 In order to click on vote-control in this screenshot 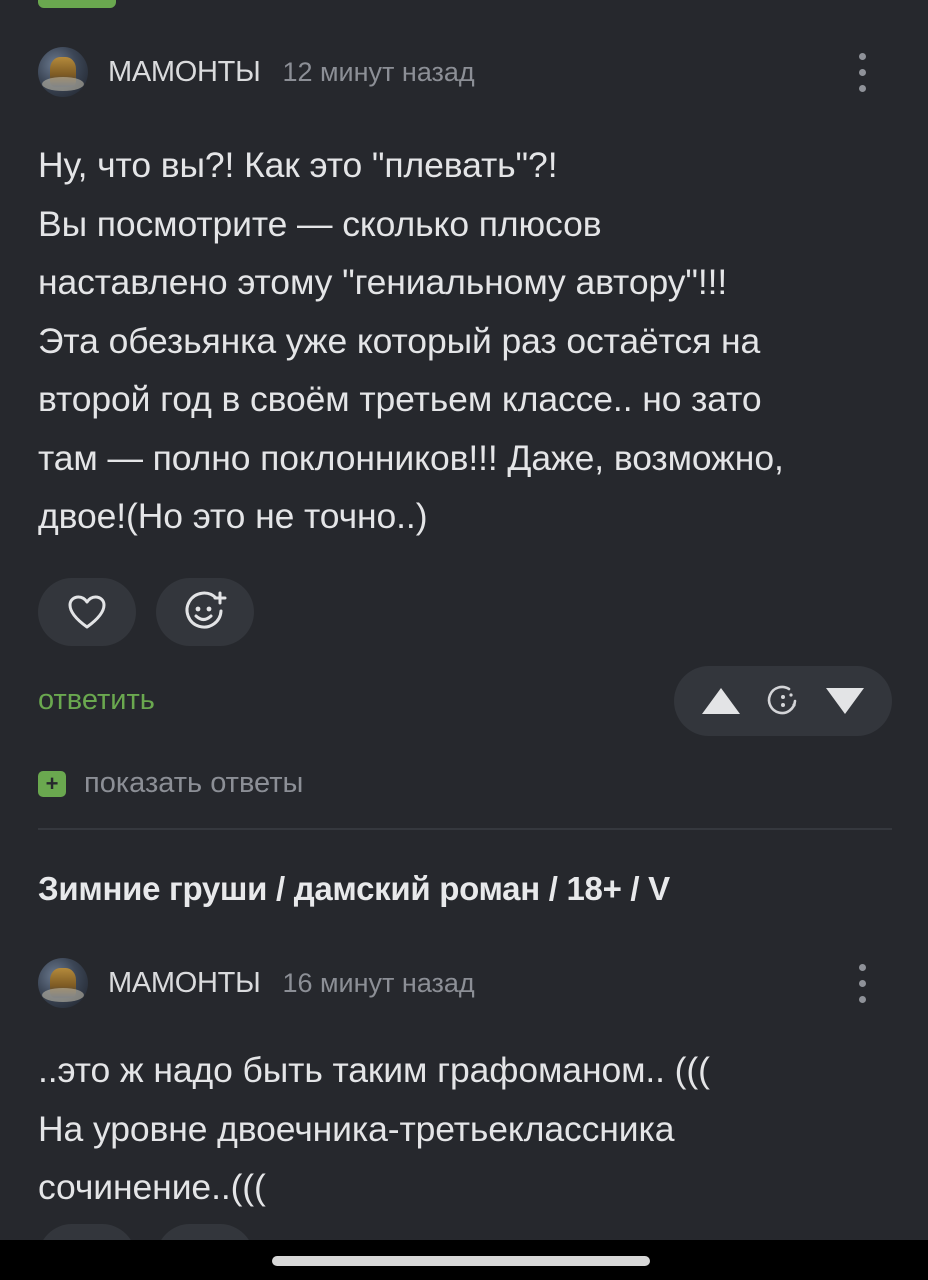, I will do `click(783, 700)`.